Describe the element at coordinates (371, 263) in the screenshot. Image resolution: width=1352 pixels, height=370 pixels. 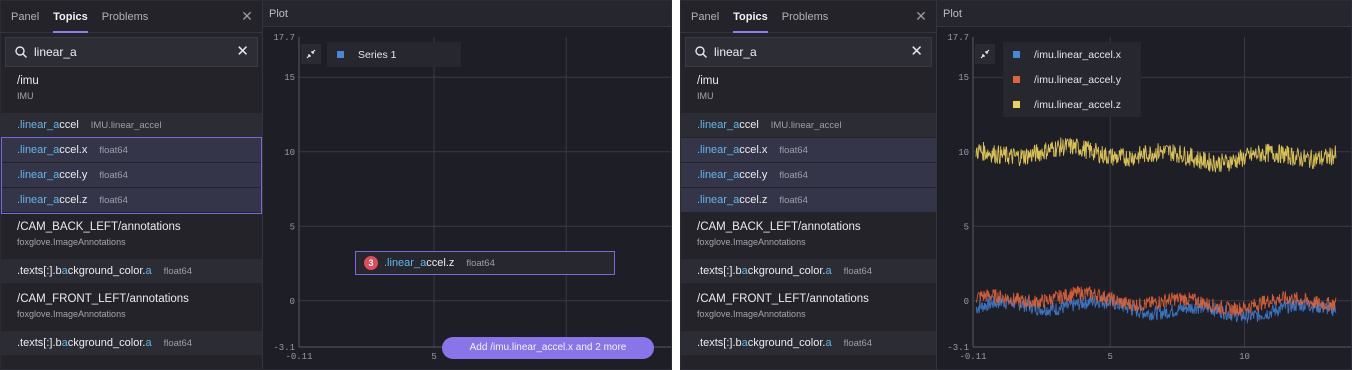
I see `drag-count-badge: 3` at that location.